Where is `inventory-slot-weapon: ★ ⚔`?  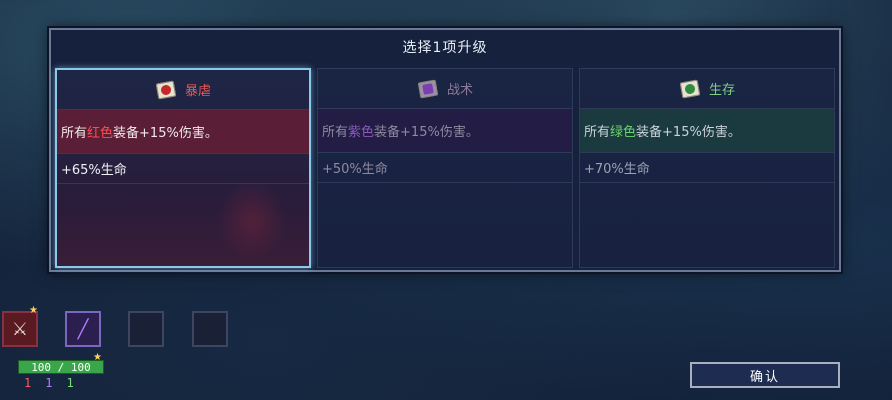 inventory-slot-weapon: ★ ⚔ is located at coordinates (20, 326).